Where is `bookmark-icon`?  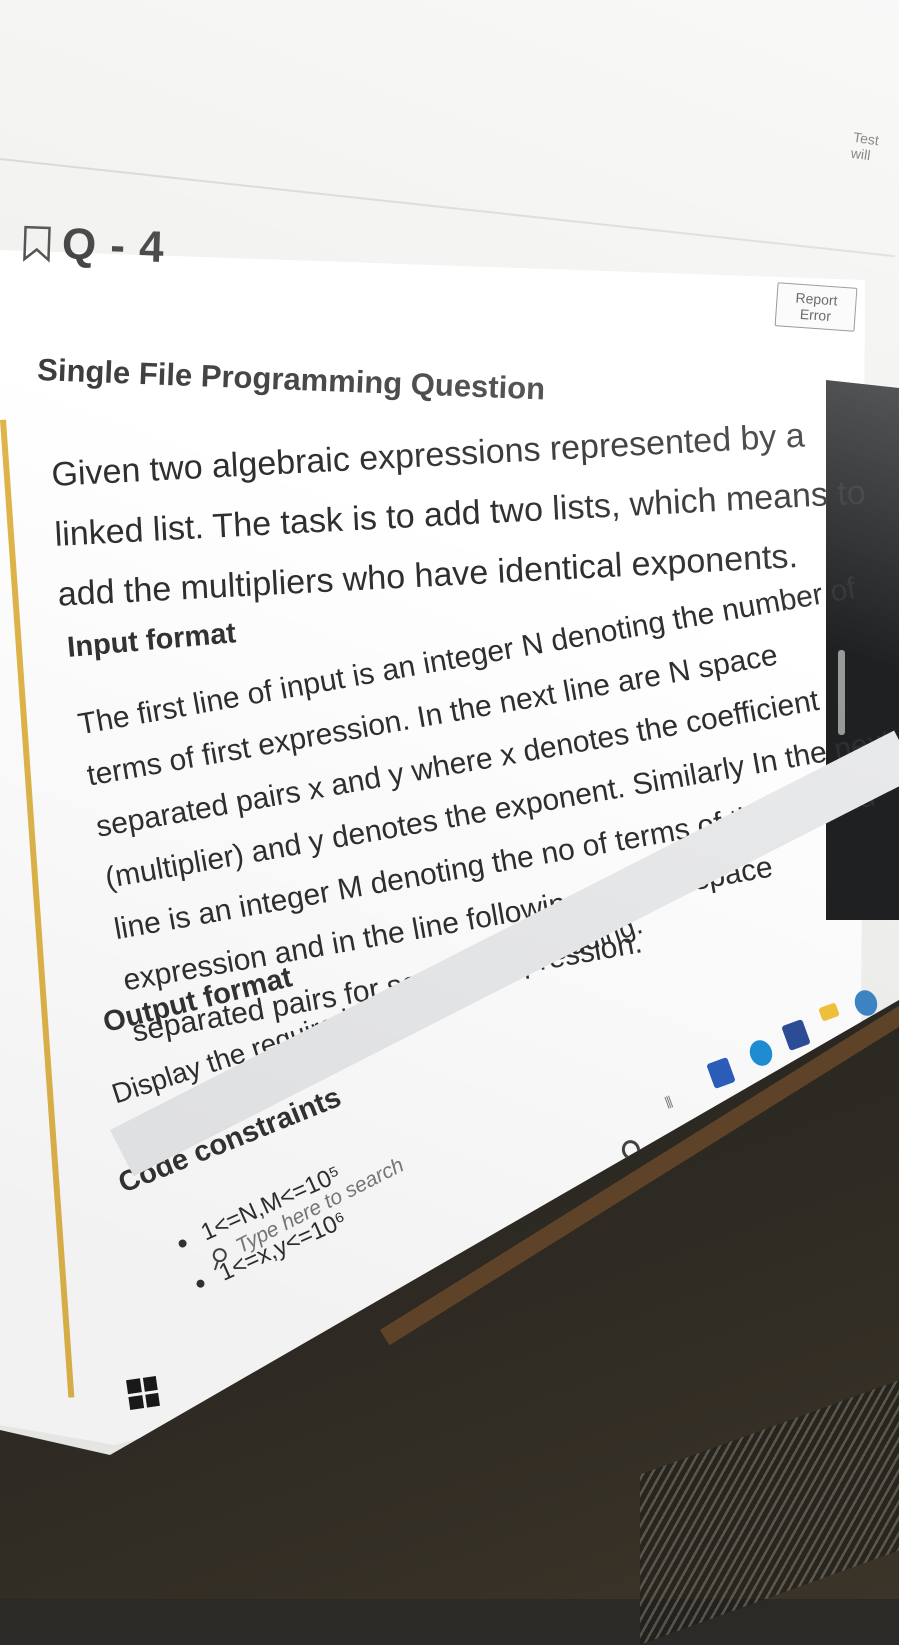
bookmark-icon is located at coordinates (36, 243).